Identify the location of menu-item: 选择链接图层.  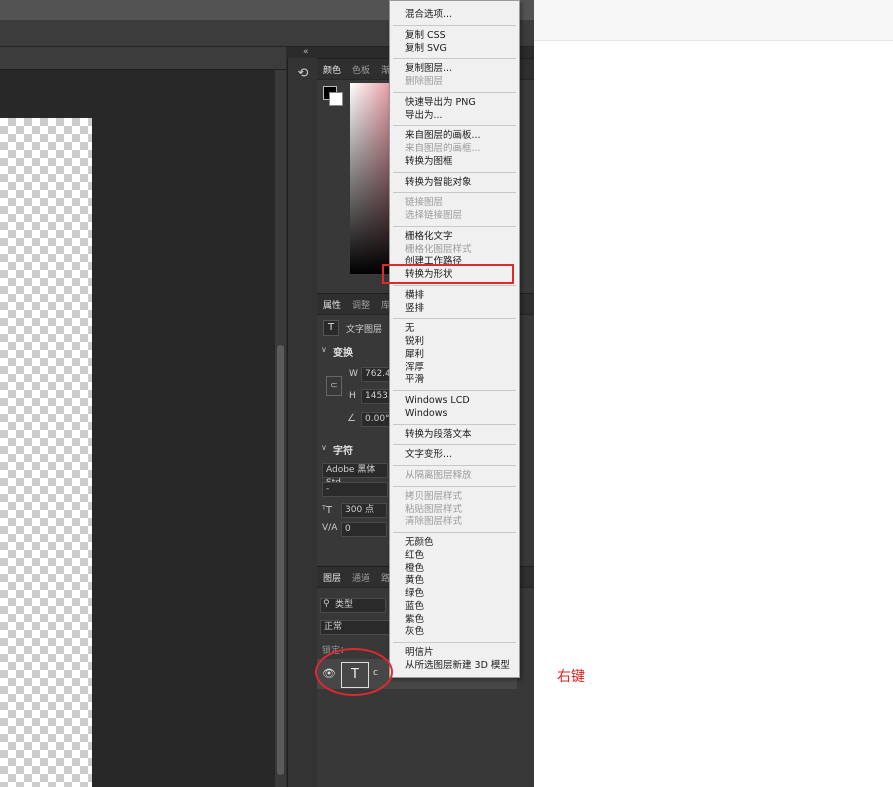
(434, 215).